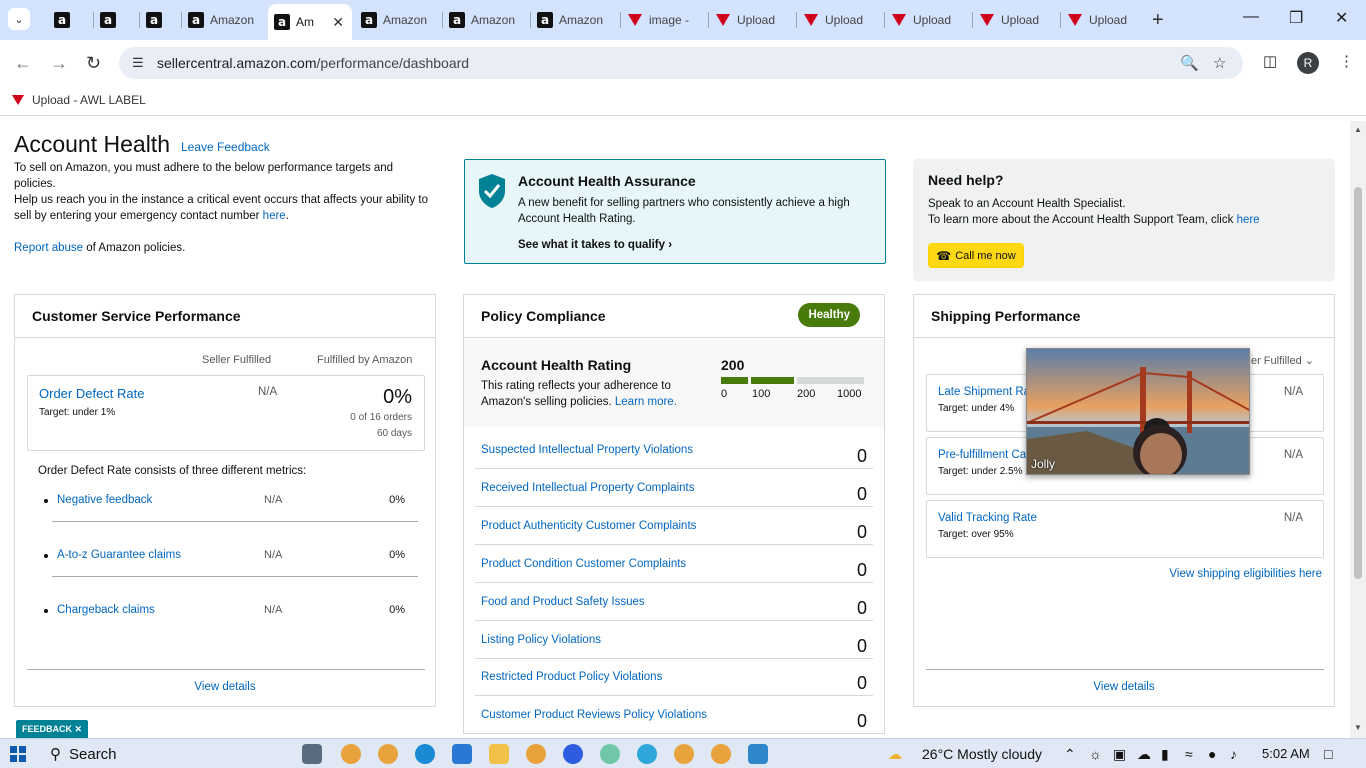  What do you see at coordinates (19, 19) in the screenshot?
I see `tab-search-chevron-icon: ⌄` at bounding box center [19, 19].